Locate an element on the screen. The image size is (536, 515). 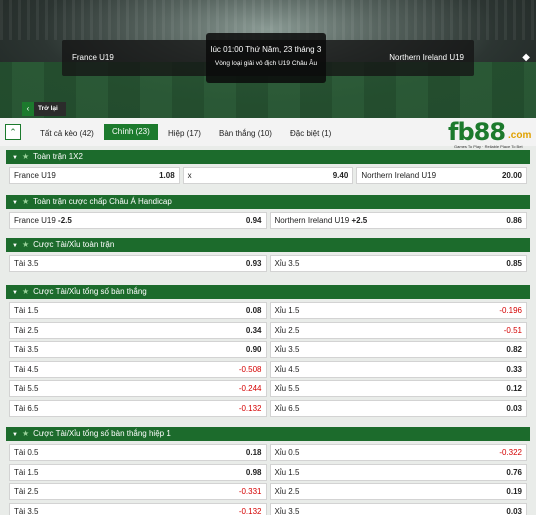
odds-cell: Xỉu 5.5 0.12 is located at coordinates (398, 388).